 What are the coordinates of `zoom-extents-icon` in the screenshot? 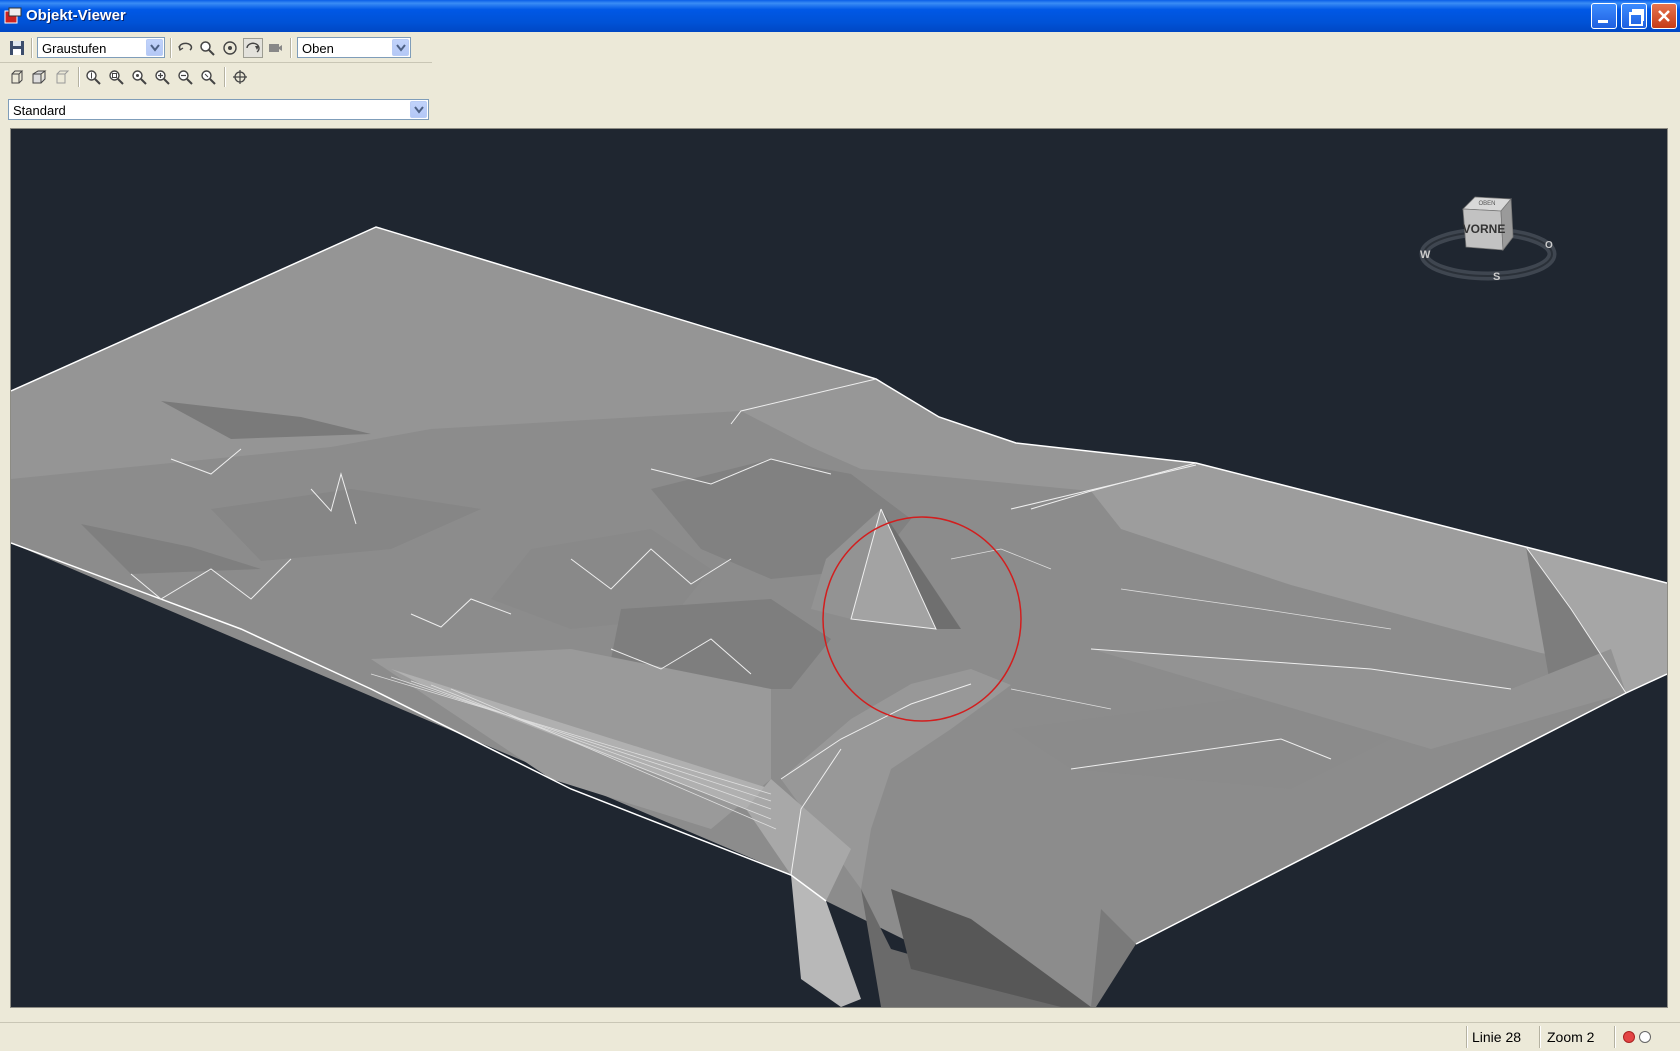 It's located at (208, 77).